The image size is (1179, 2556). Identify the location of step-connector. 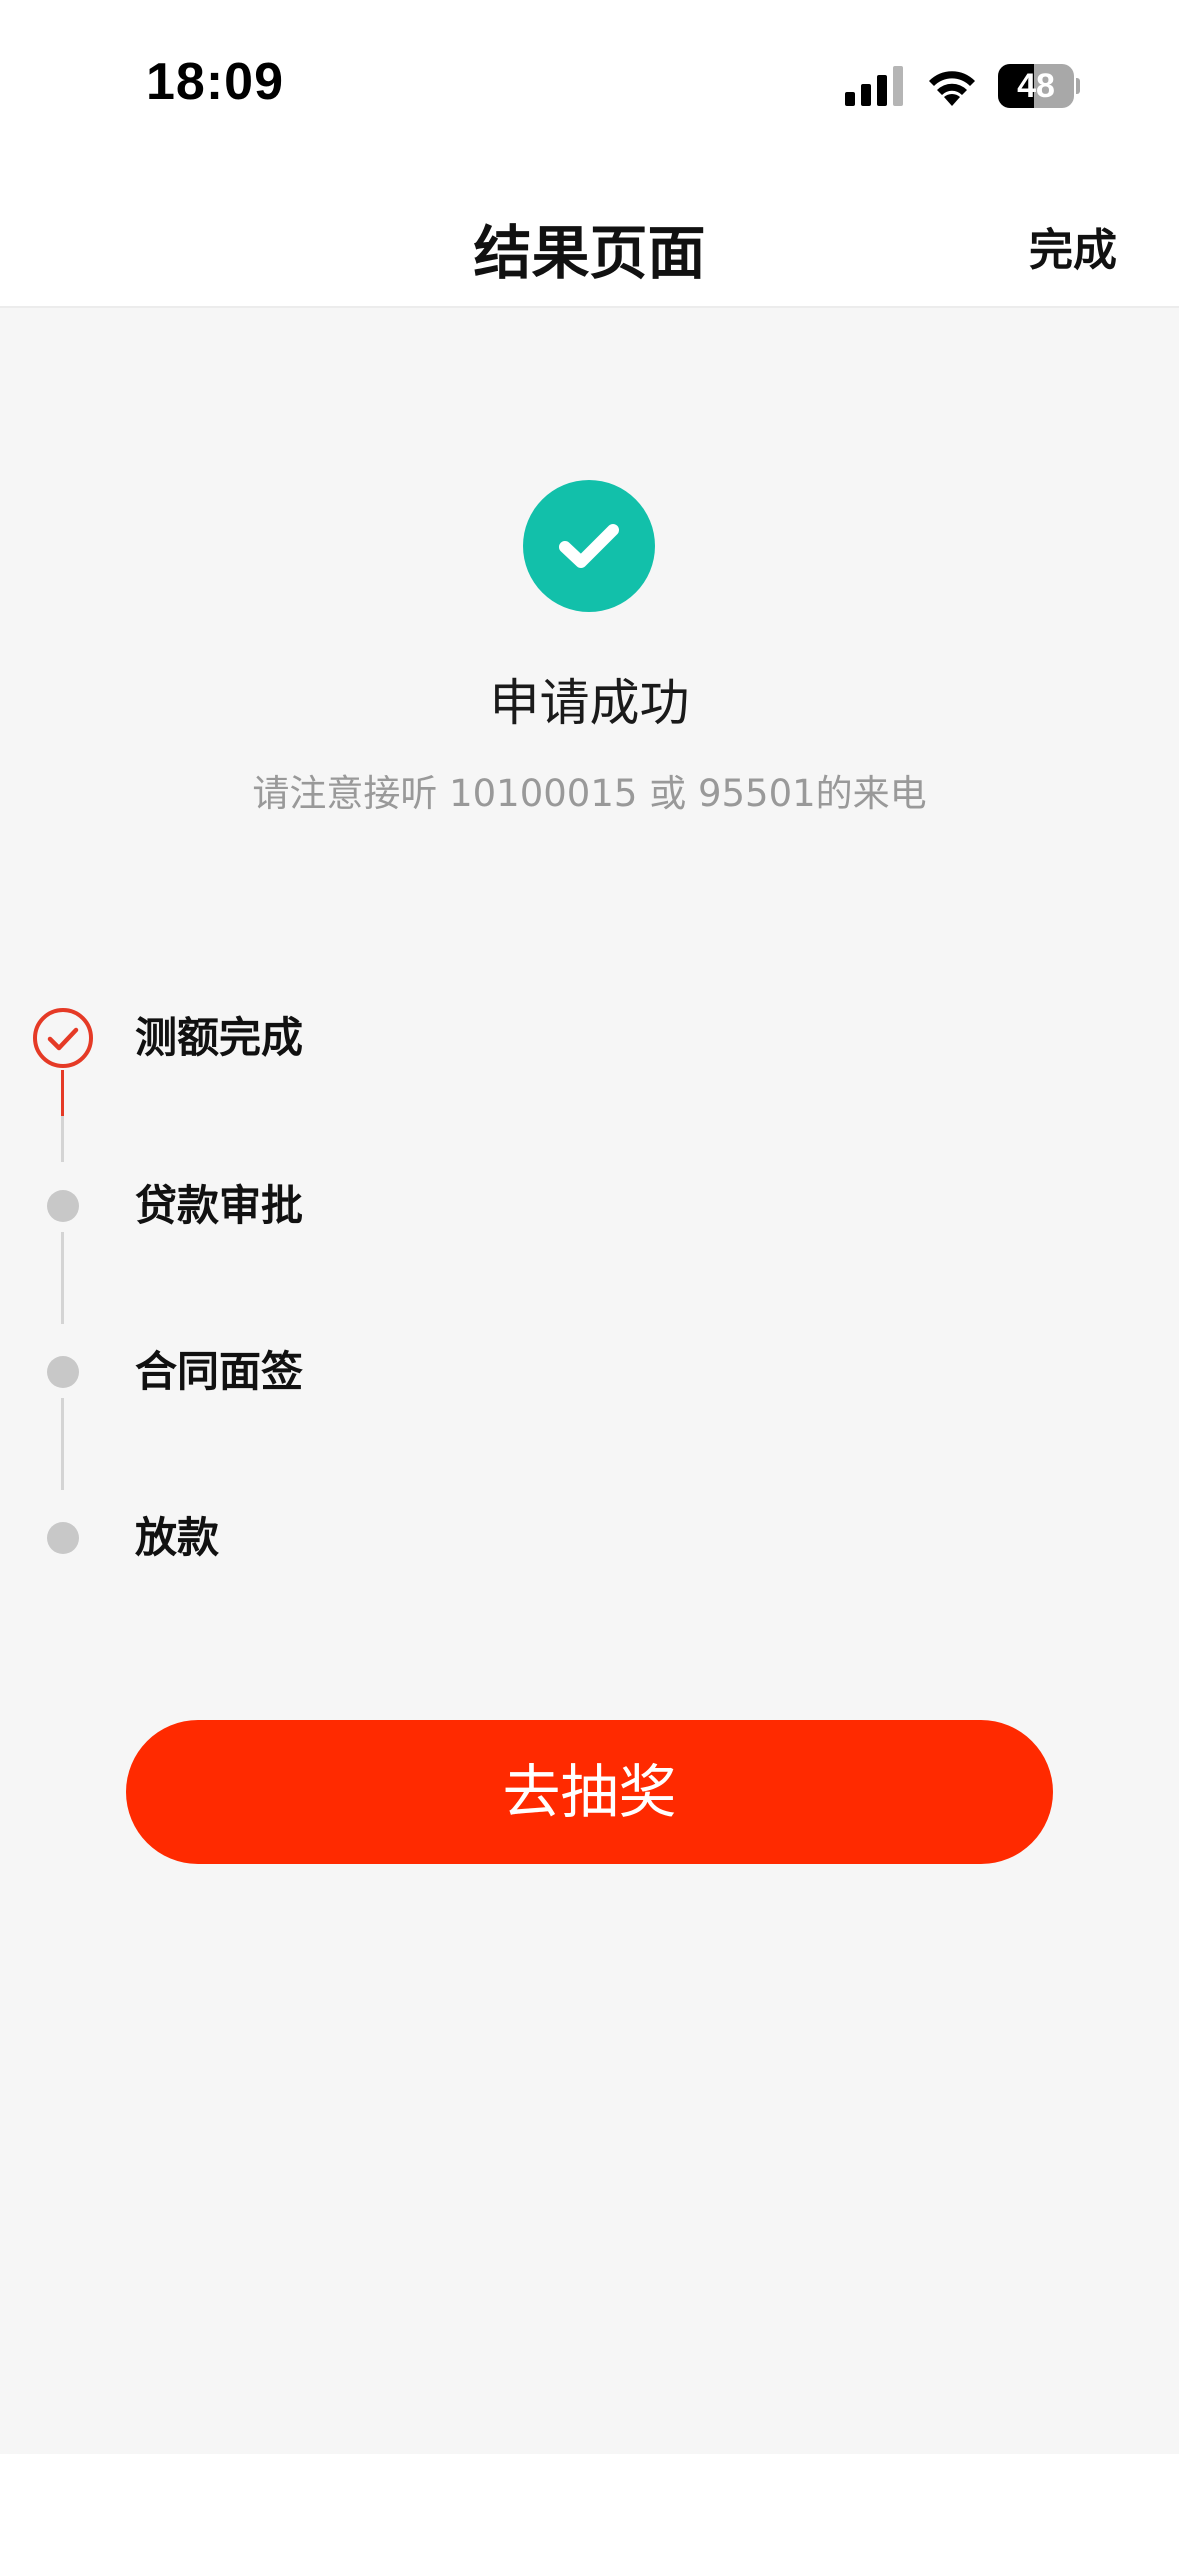
(62, 1139).